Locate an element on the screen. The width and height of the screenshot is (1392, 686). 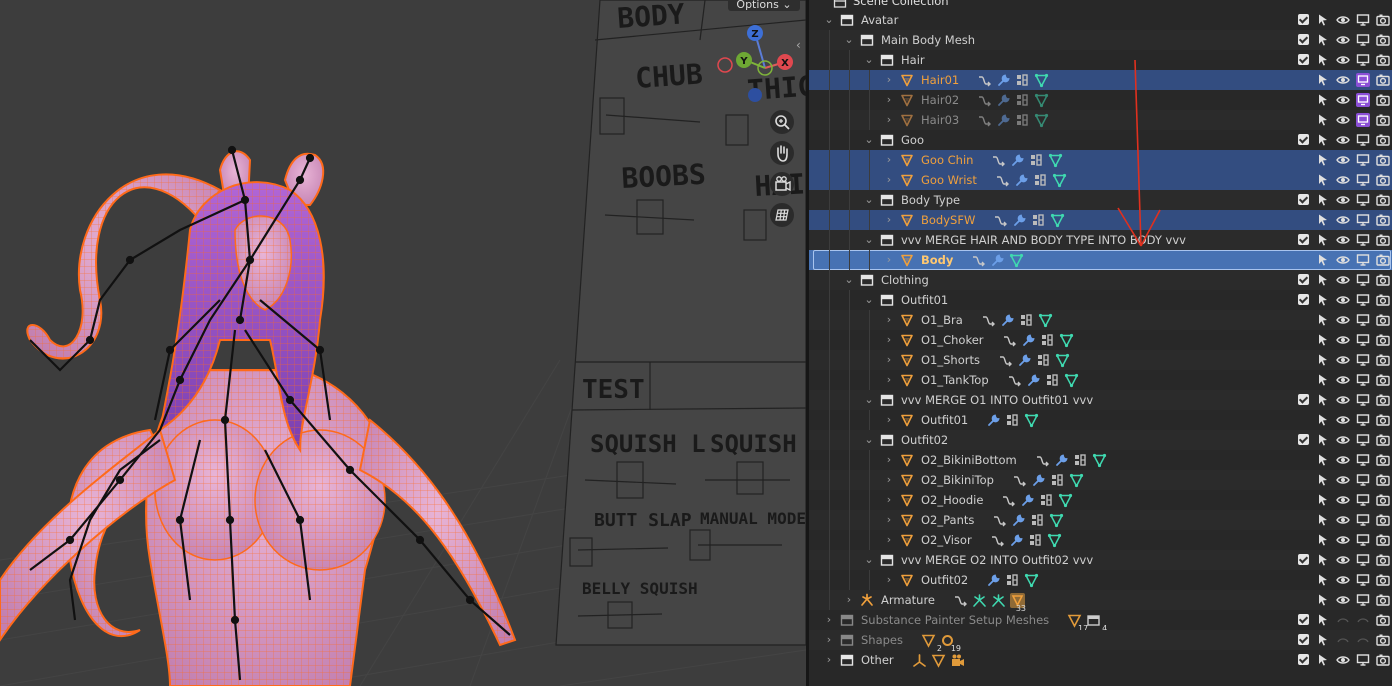
outliner-object-row: › Hair01 is located at coordinates (1100, 80).